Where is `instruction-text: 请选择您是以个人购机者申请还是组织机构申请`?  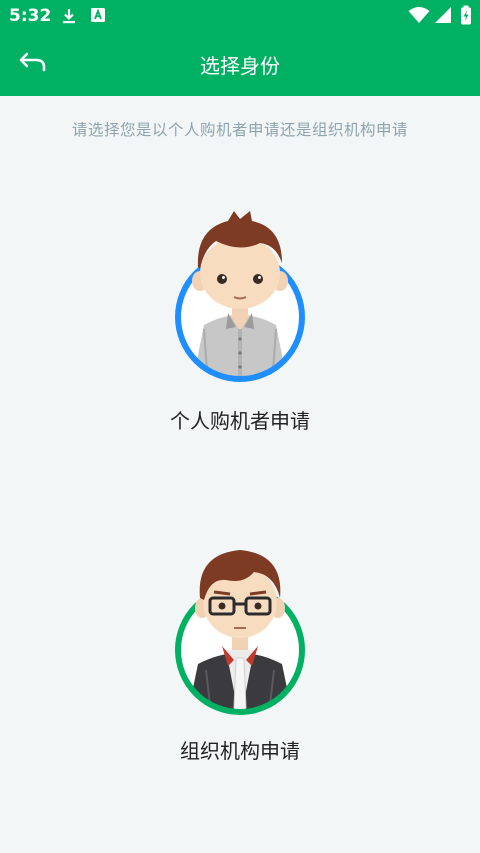
instruction-text: 请选择您是以个人购机者申请还是组织机构申请 is located at coordinates (239, 130).